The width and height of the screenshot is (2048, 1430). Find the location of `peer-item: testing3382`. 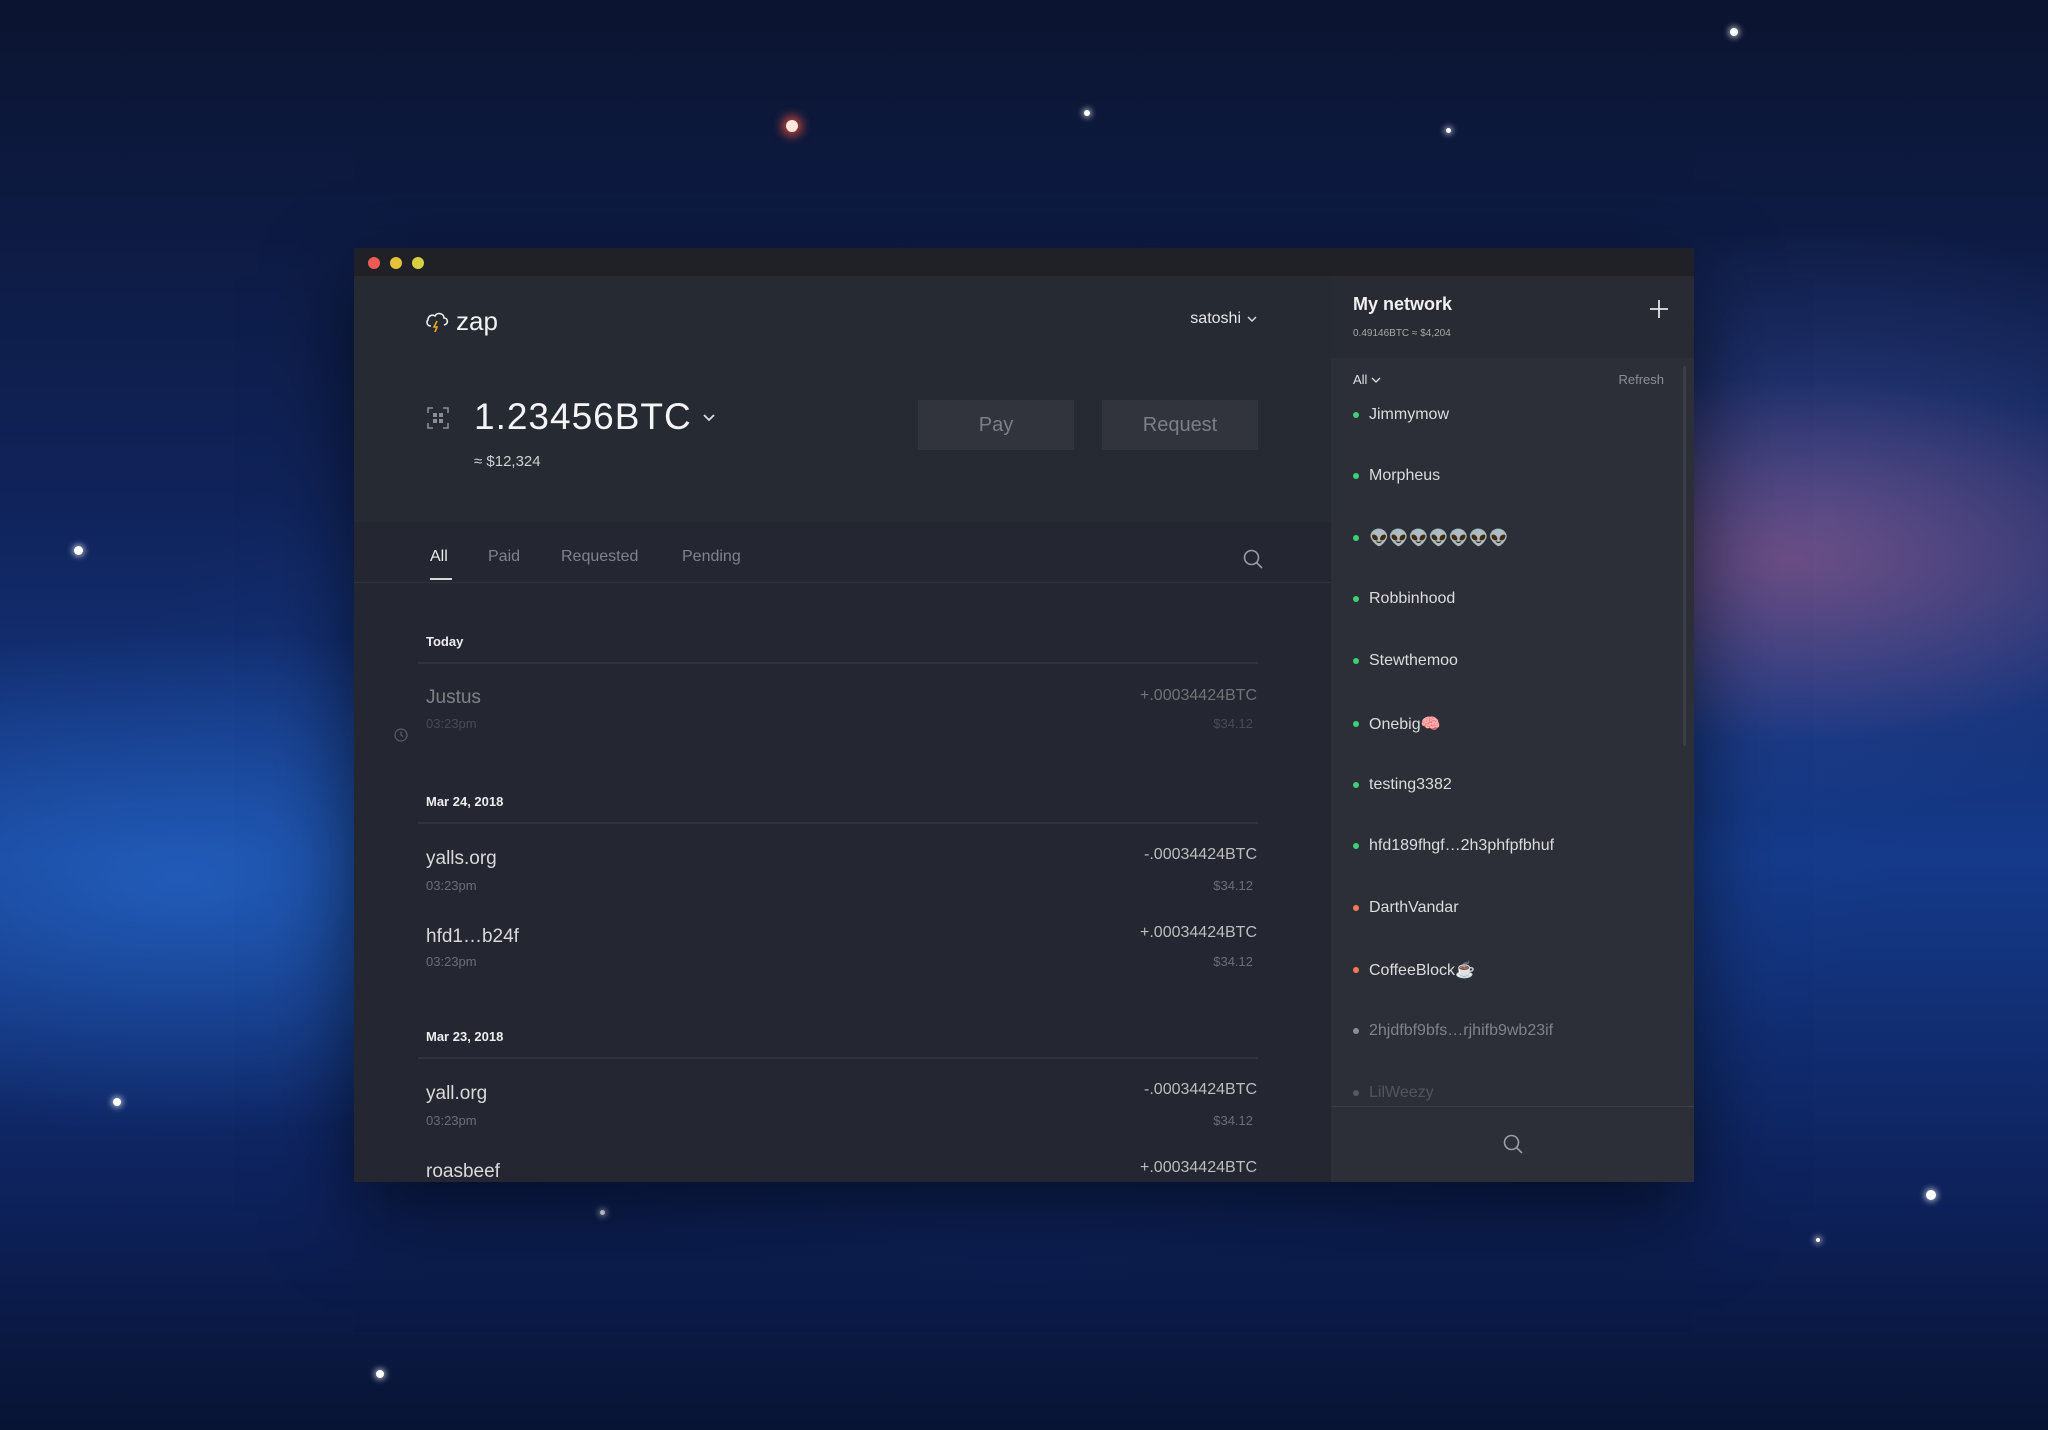

peer-item: testing3382 is located at coordinates (1402, 785).